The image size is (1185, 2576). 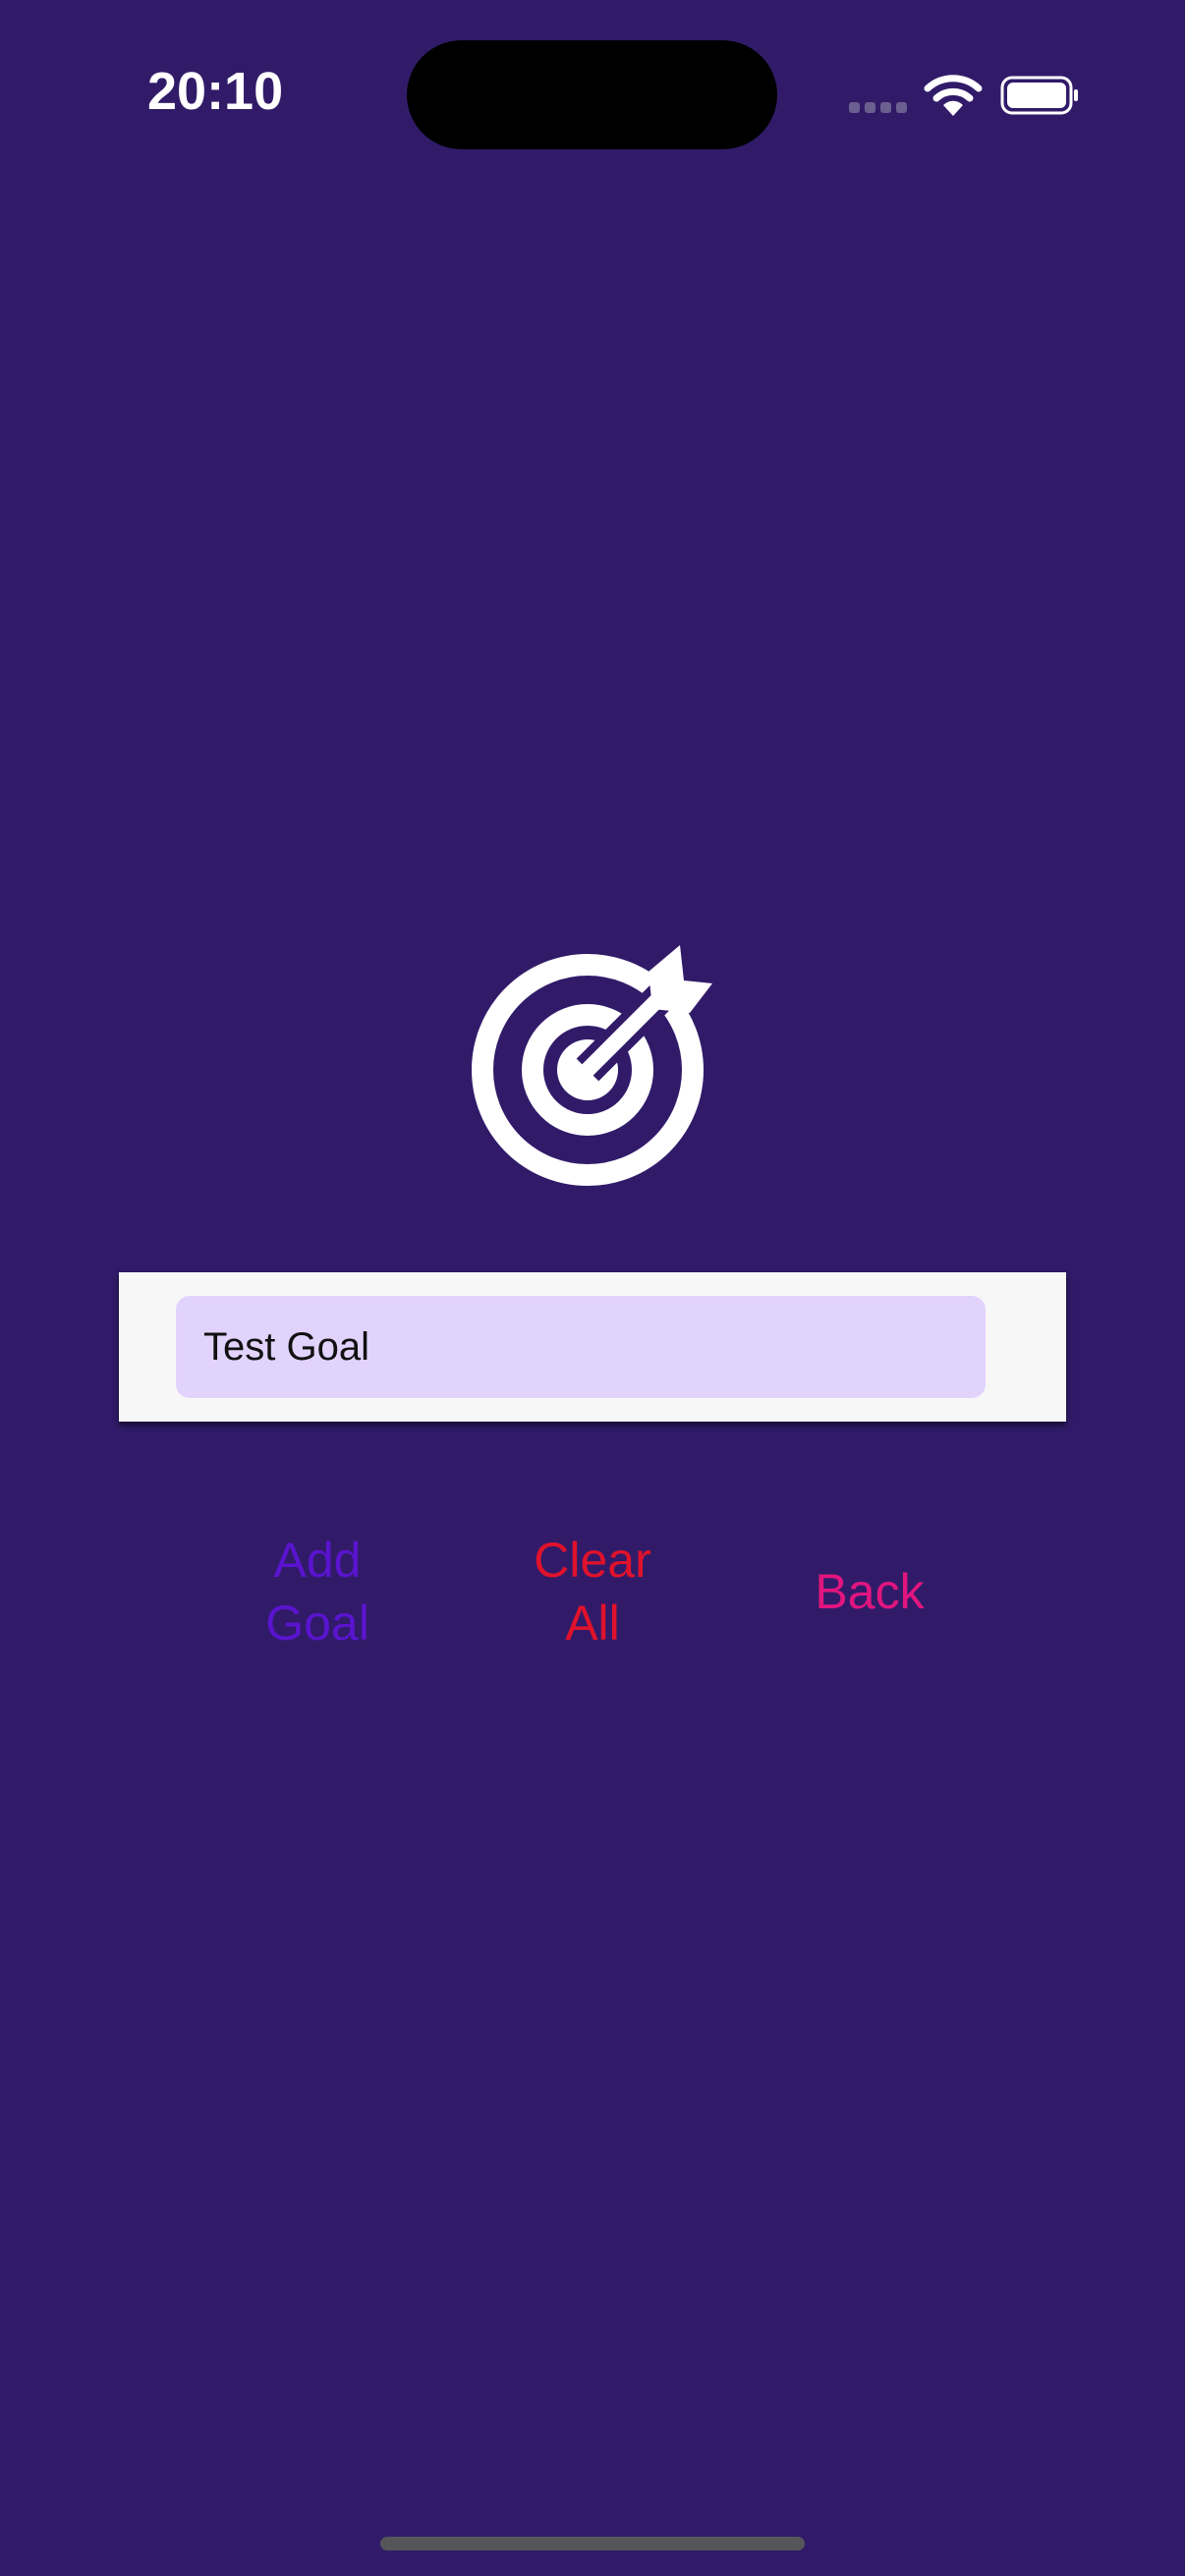 I want to click on back-label: Back, so click(x=870, y=1591).